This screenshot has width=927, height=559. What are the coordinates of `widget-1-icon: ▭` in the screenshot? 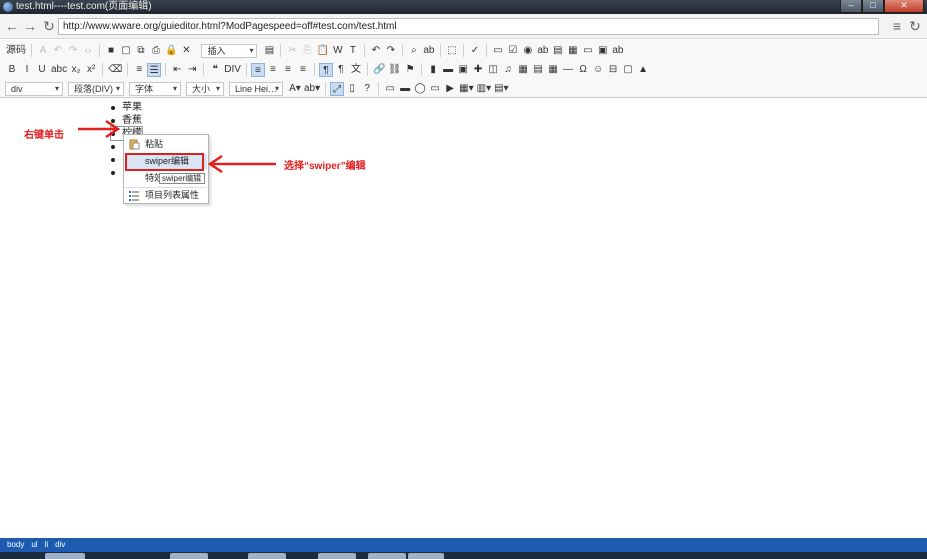 It's located at (390, 89).